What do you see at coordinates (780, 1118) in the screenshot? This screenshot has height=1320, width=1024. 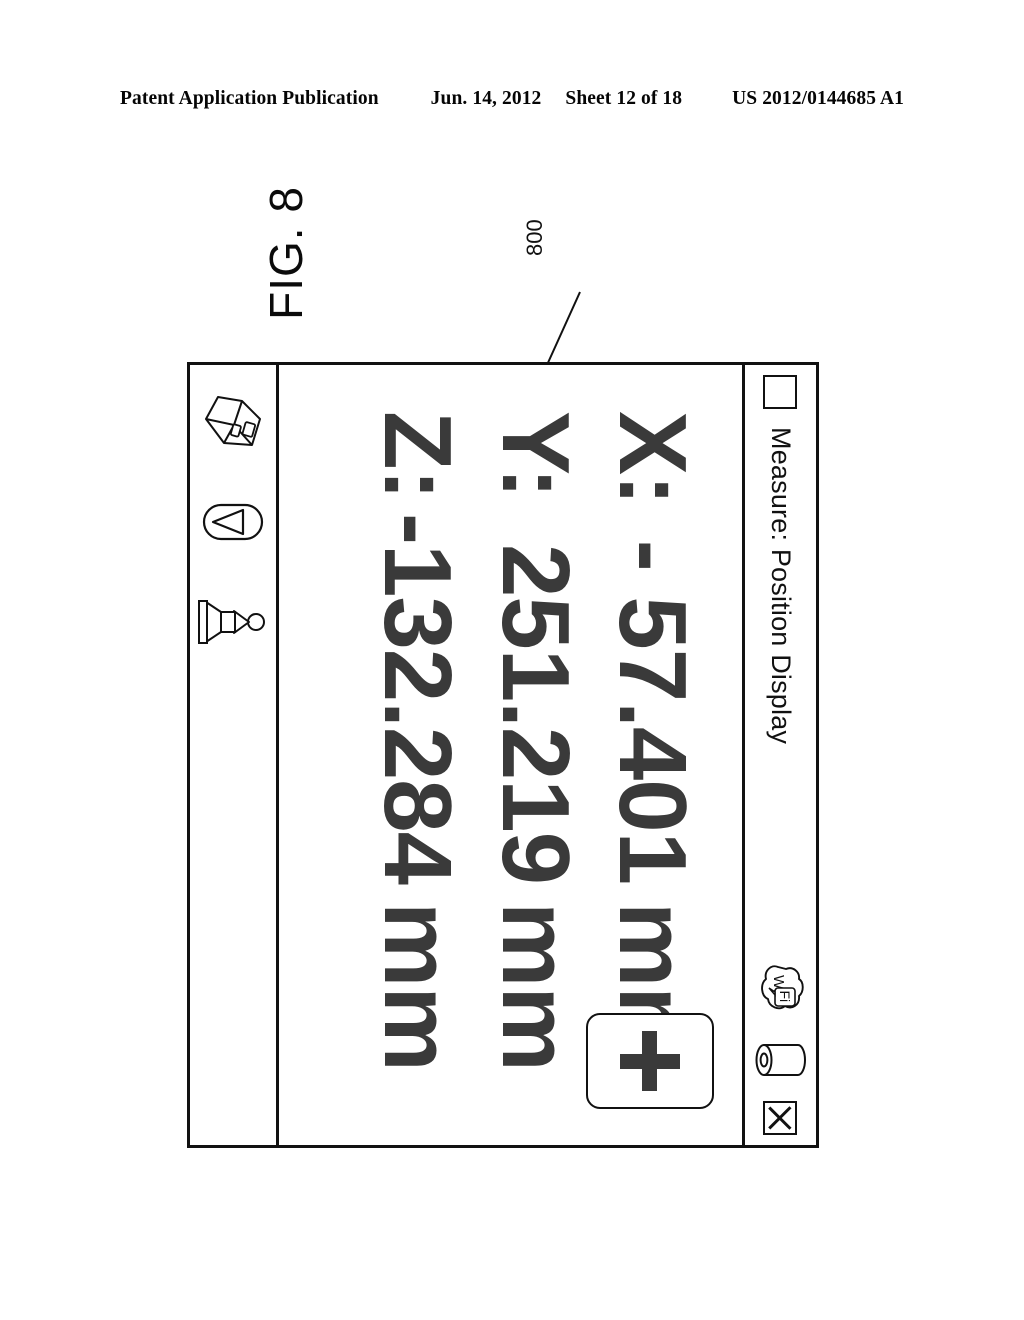 I see `close-button` at bounding box center [780, 1118].